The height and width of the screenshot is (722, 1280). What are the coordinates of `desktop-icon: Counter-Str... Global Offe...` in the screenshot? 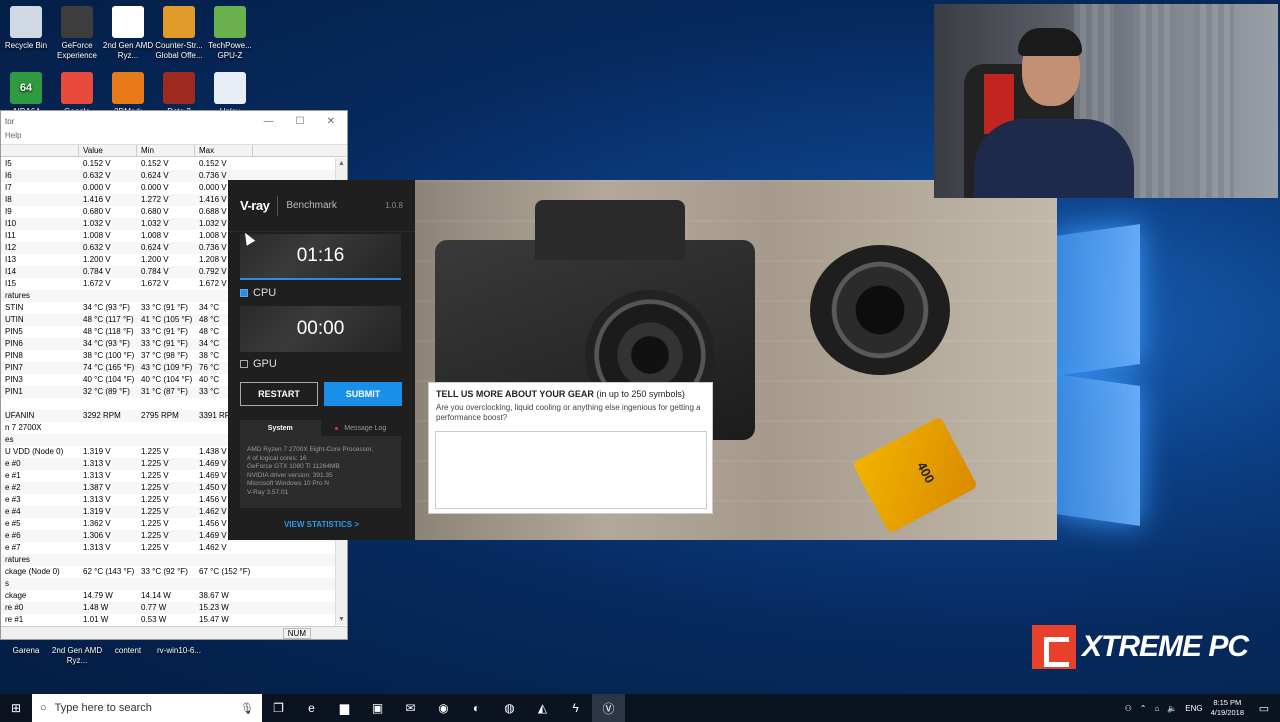 It's located at (179, 33).